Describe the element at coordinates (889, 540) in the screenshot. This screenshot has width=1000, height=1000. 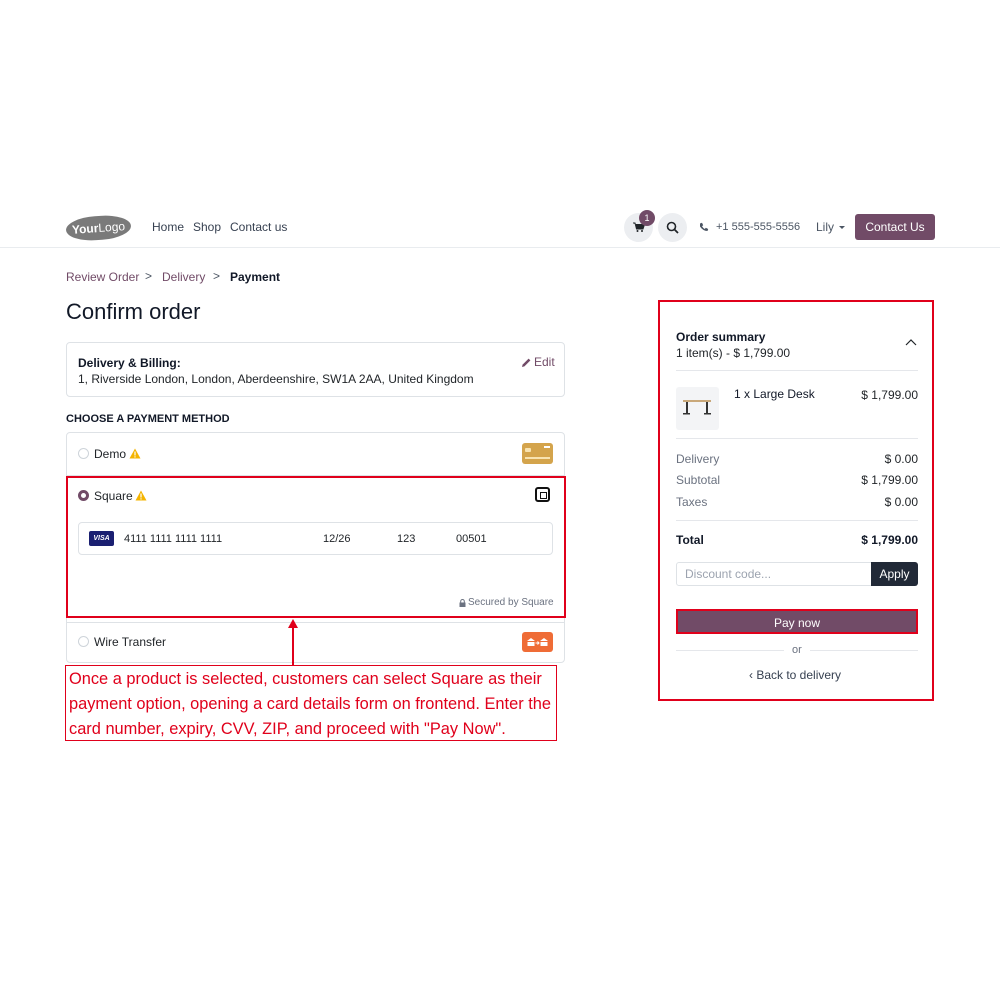
I see `total-value: $ 1,799.00` at that location.